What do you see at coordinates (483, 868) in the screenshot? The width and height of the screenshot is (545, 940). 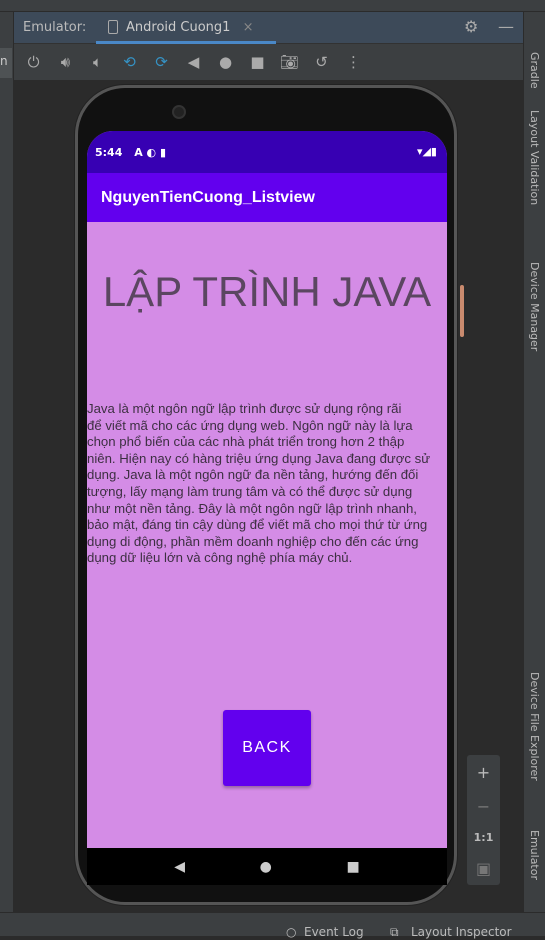 I see `fit-screen-icon: ▣` at bounding box center [483, 868].